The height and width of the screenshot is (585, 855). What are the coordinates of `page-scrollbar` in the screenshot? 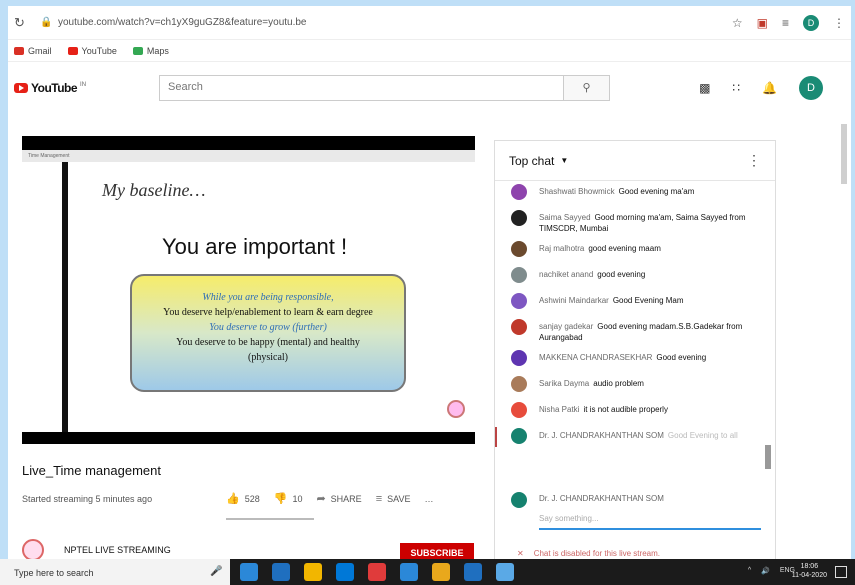 It's located at (844, 154).